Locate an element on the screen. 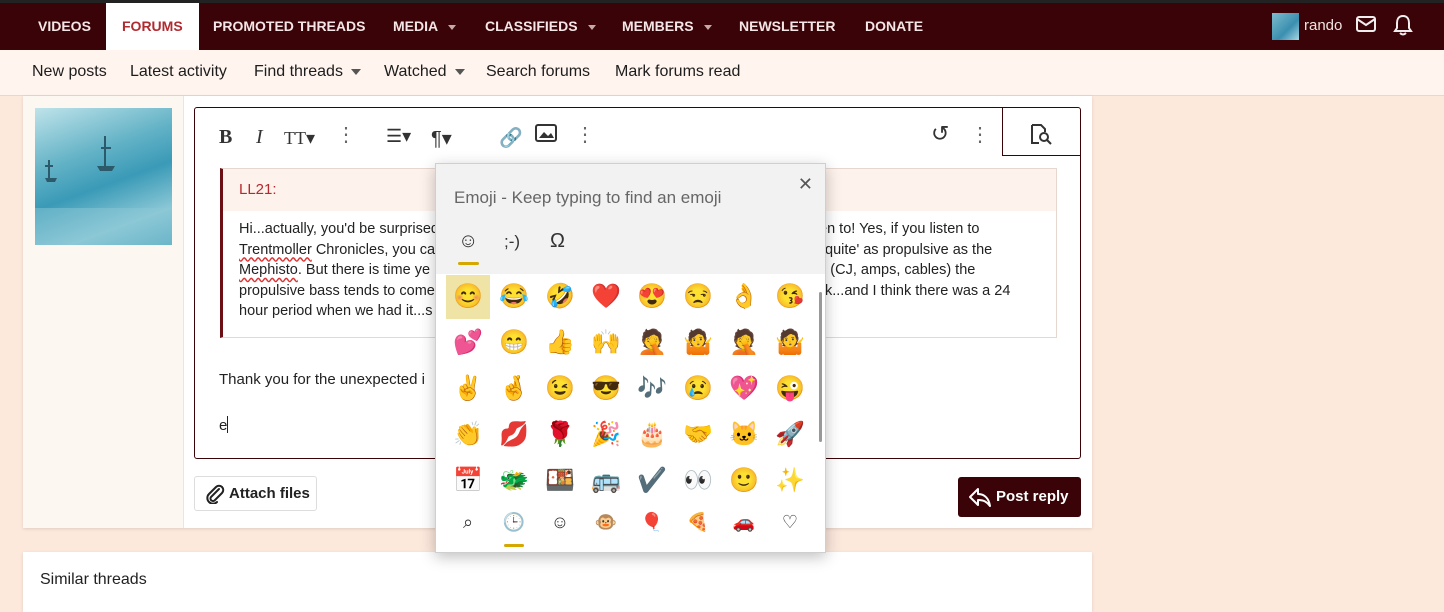 The height and width of the screenshot is (612, 1444). emoji-cell: 😎 is located at coordinates (606, 389).